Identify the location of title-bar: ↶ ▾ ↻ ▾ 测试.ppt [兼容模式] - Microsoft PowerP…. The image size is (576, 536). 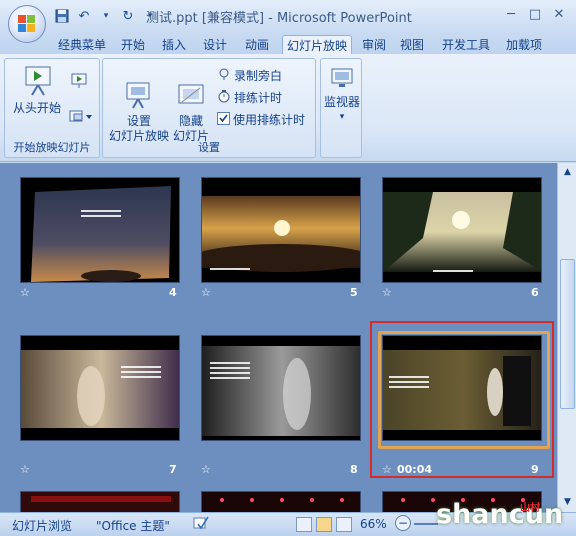
(288, 16).